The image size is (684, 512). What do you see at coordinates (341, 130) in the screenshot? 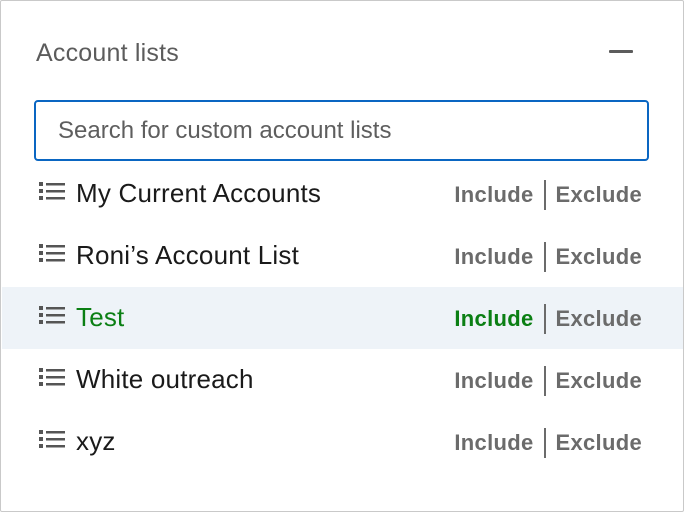
I see `search-input` at bounding box center [341, 130].